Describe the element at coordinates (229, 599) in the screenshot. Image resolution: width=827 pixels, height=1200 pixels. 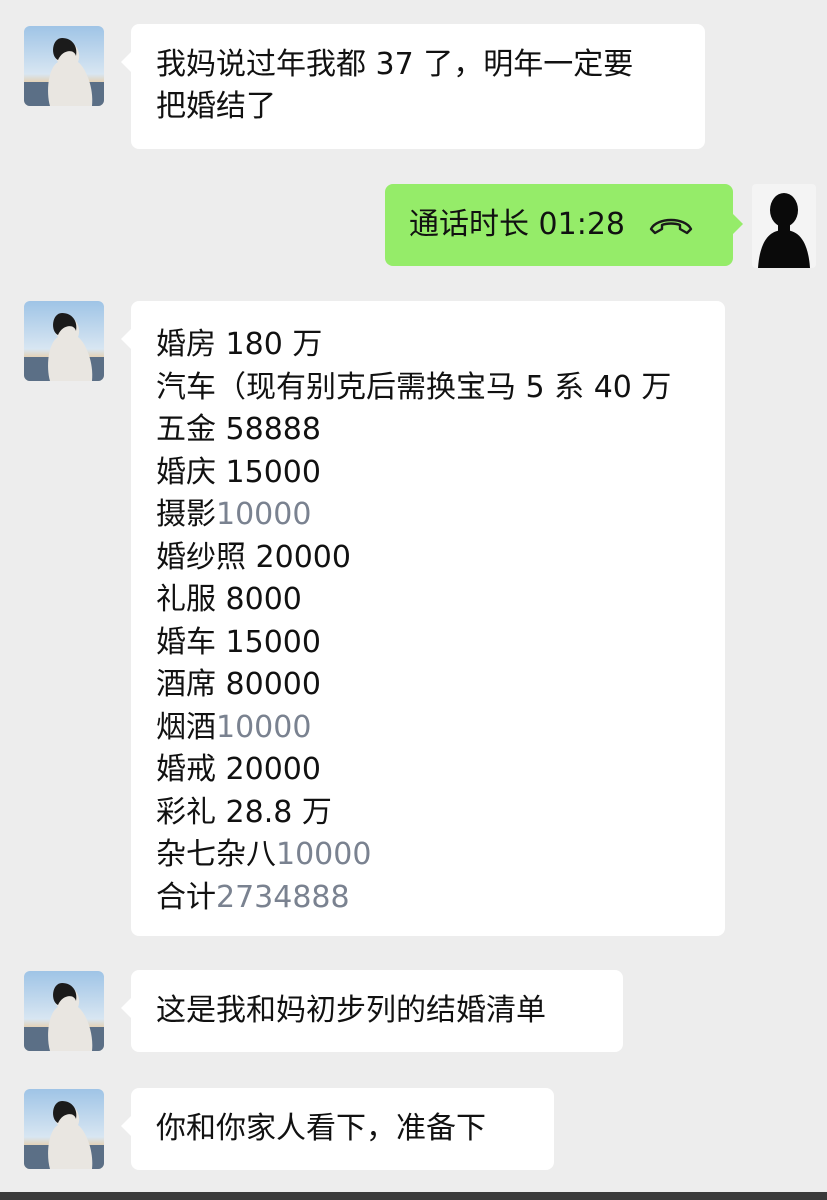
I see `list-item: 礼服 8000` at that location.